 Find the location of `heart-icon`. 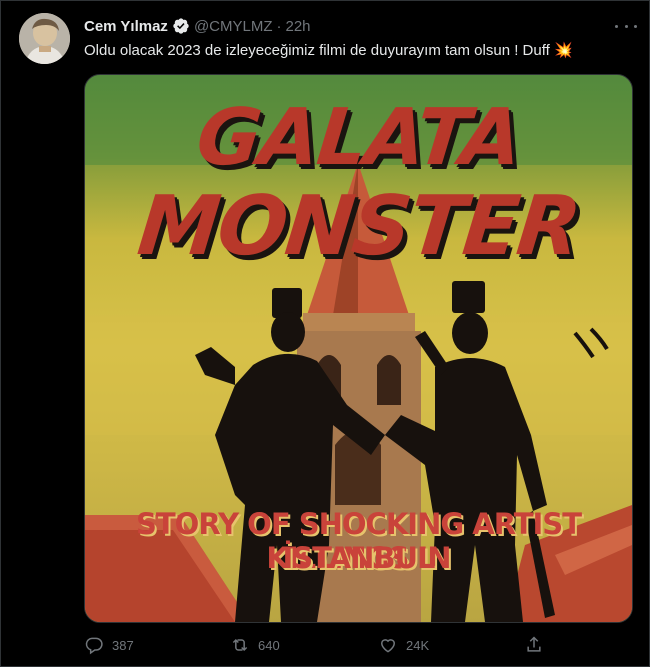

heart-icon is located at coordinates (388, 646).